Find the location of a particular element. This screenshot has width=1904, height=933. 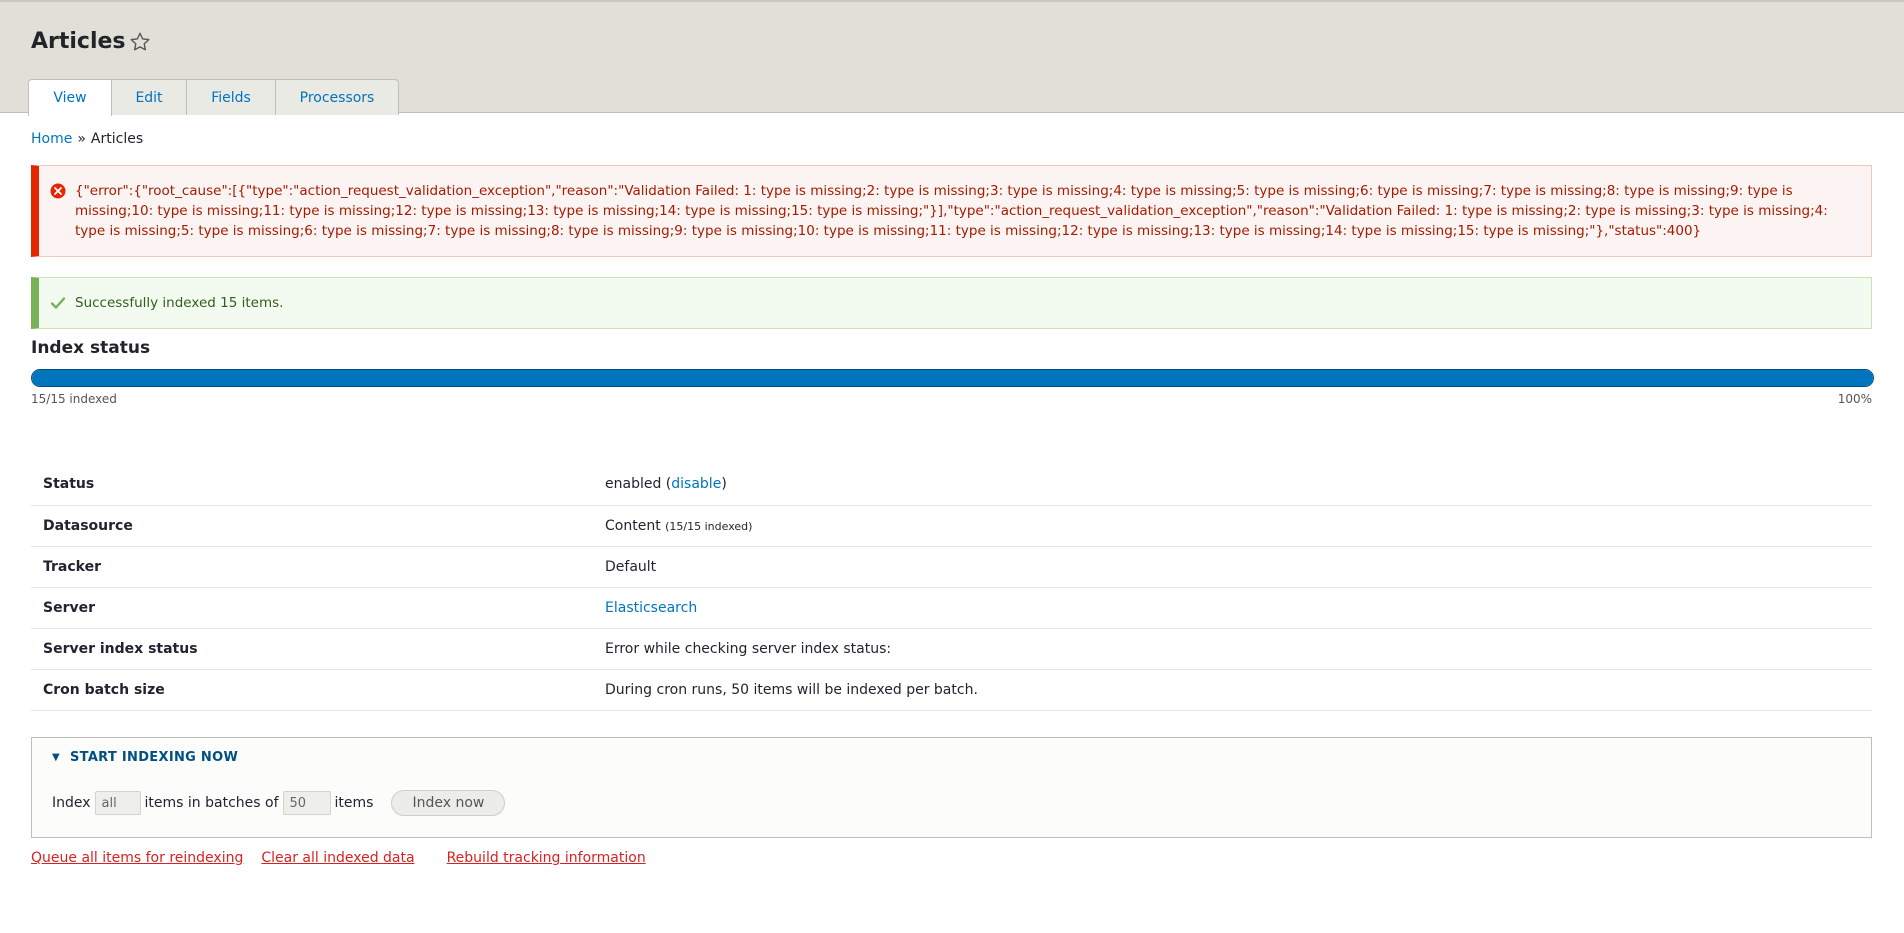

status-message-text: Successfully indexed 15 items. is located at coordinates (179, 303).